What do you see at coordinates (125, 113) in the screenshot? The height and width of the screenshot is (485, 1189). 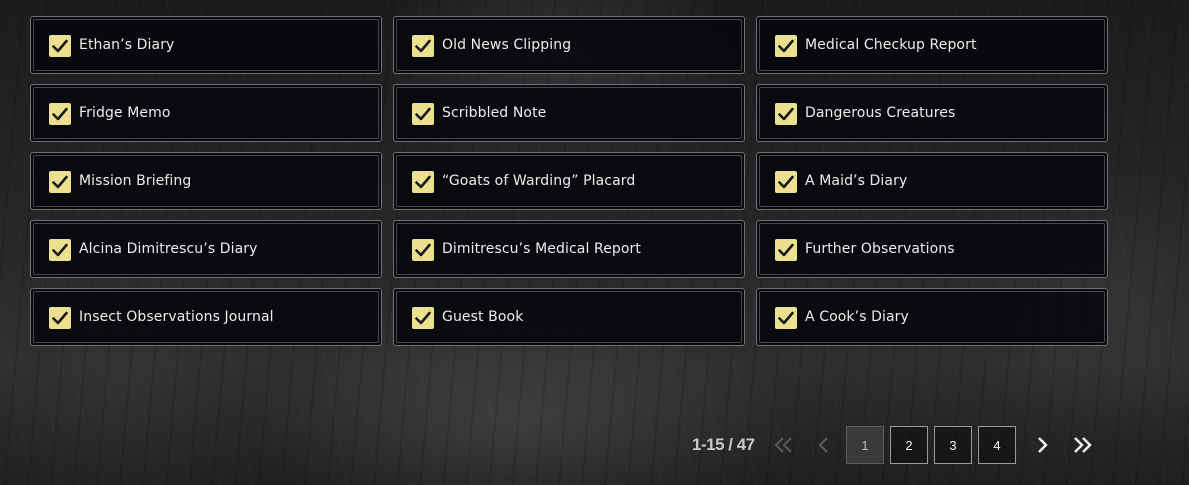 I see `file-label: Fridge Memo` at bounding box center [125, 113].